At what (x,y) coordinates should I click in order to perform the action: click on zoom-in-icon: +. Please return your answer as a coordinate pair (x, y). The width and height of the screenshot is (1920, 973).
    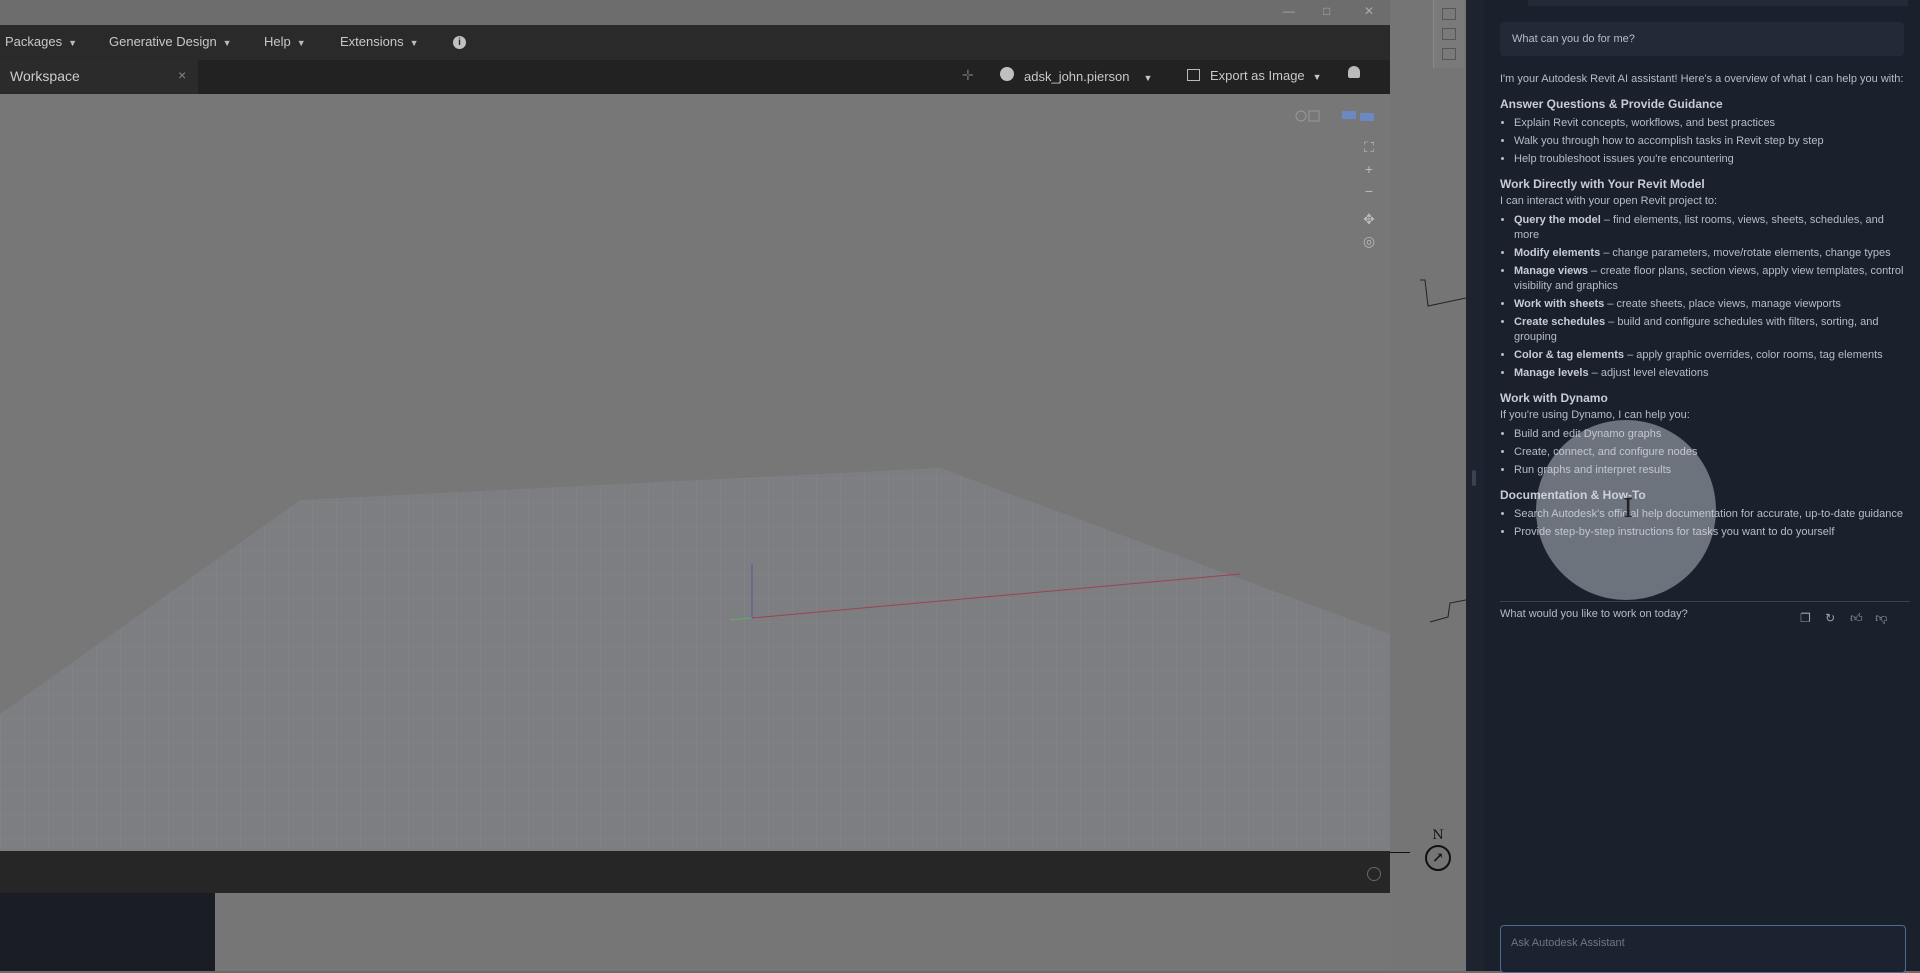
    Looking at the image, I should click on (1369, 169).